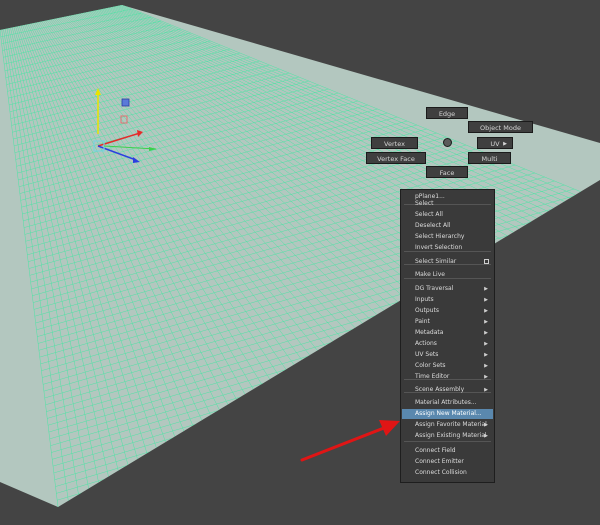  What do you see at coordinates (447, 172) in the screenshot?
I see `marking-menu-face: Face` at bounding box center [447, 172].